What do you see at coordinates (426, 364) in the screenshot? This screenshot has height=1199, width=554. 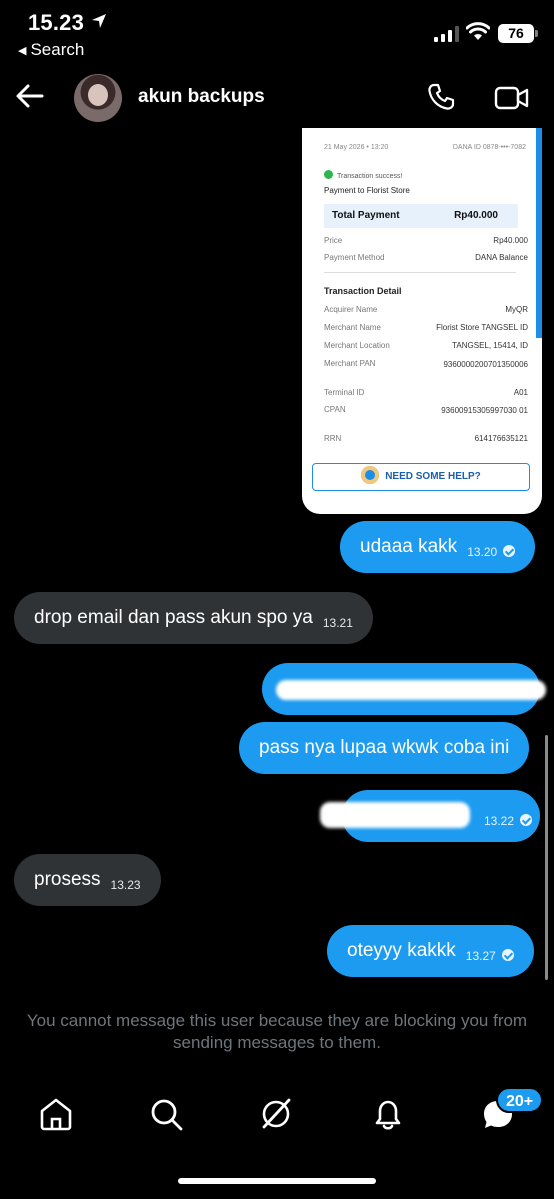 I see `receipt-row: Merchant PAN 9360000200701350006` at bounding box center [426, 364].